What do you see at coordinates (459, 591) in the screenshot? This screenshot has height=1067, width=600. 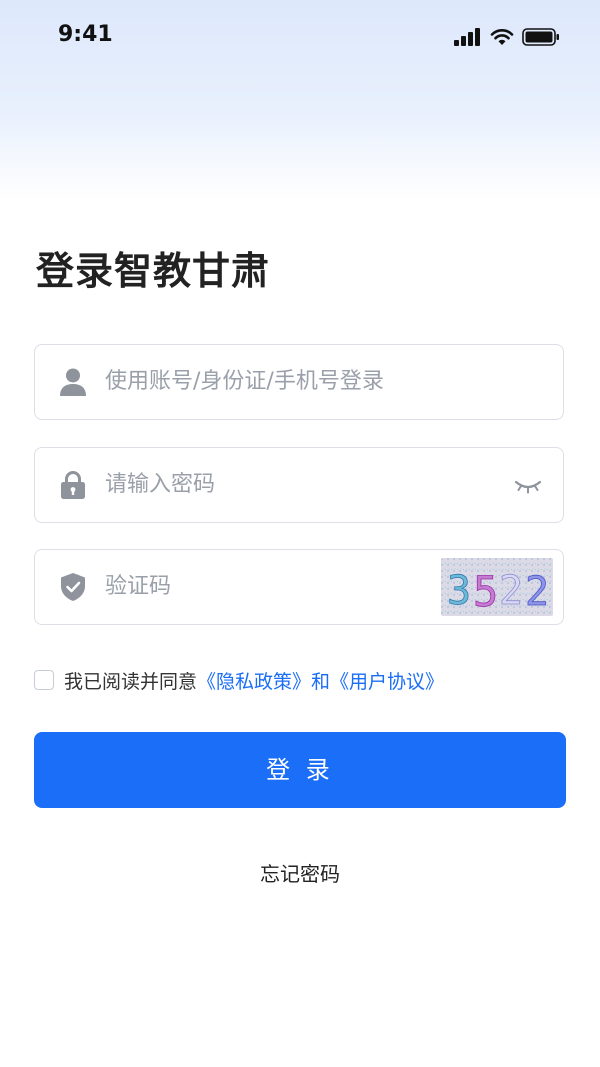 I see `captcha-digit-1: 3` at bounding box center [459, 591].